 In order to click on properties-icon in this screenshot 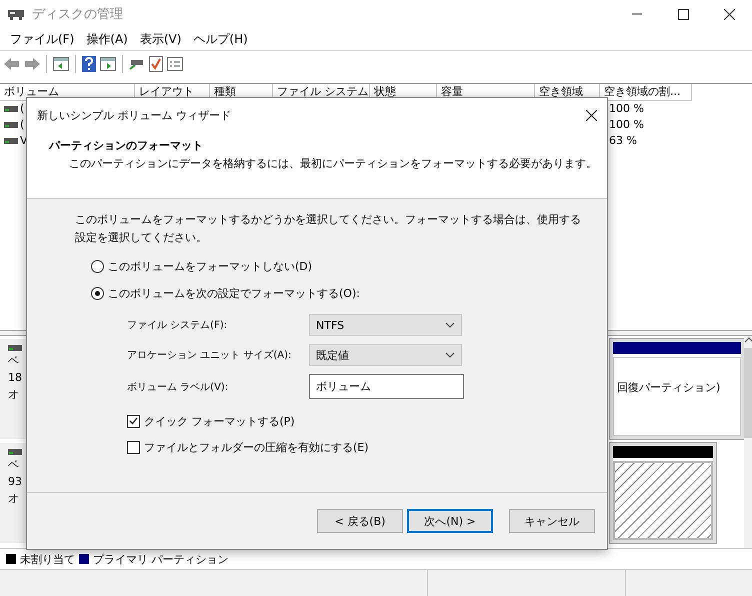, I will do `click(175, 64)`.